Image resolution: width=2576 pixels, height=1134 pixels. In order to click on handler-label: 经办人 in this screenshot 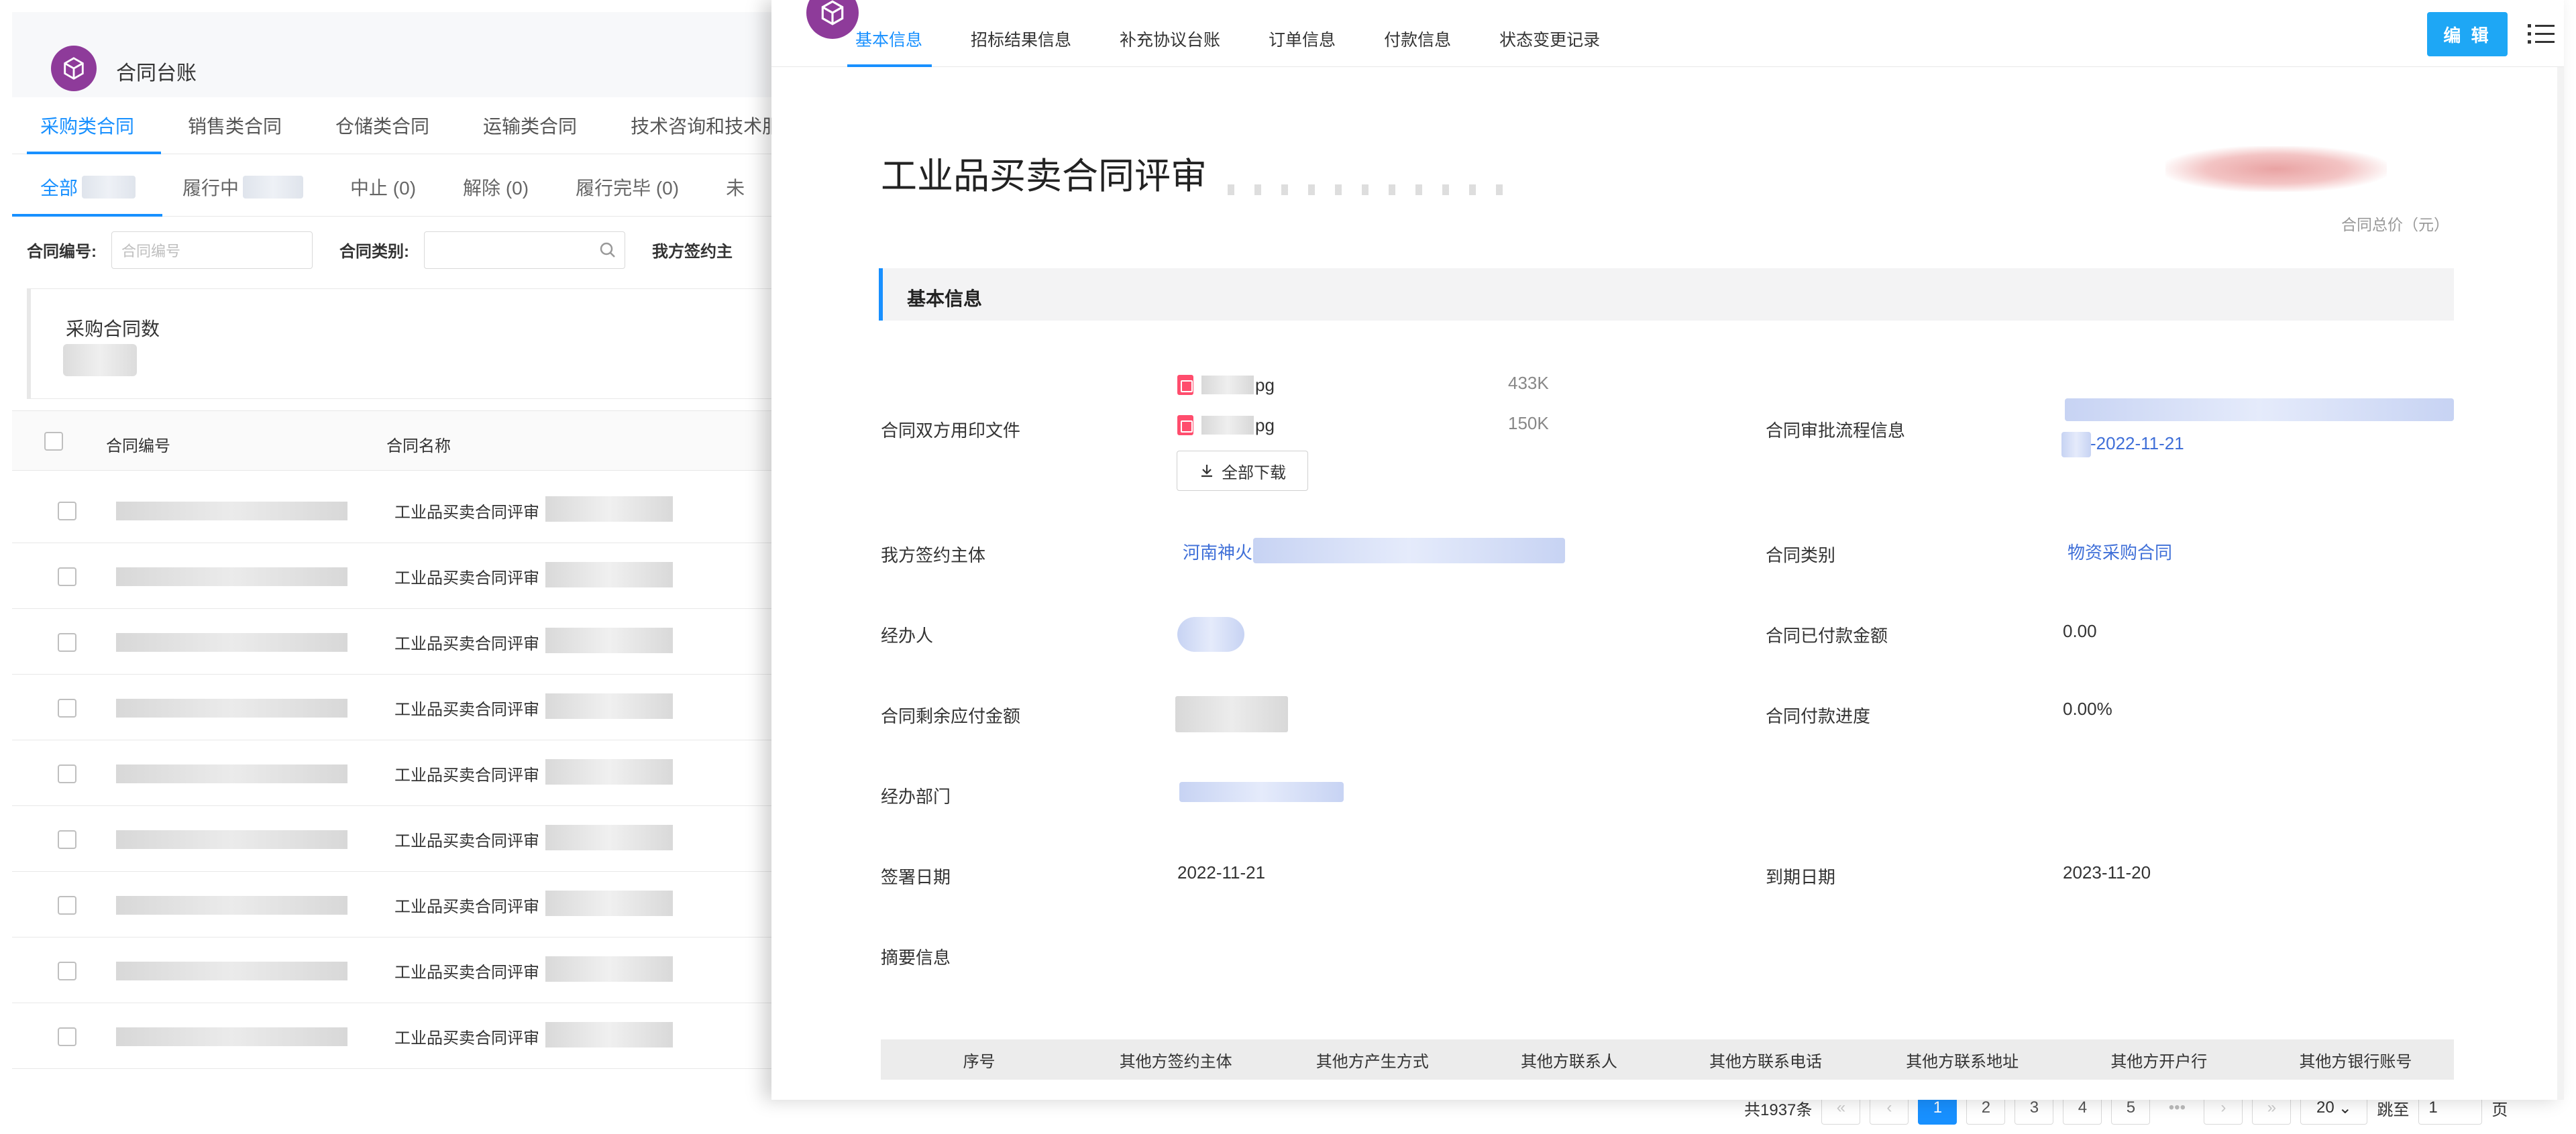, I will do `click(907, 636)`.